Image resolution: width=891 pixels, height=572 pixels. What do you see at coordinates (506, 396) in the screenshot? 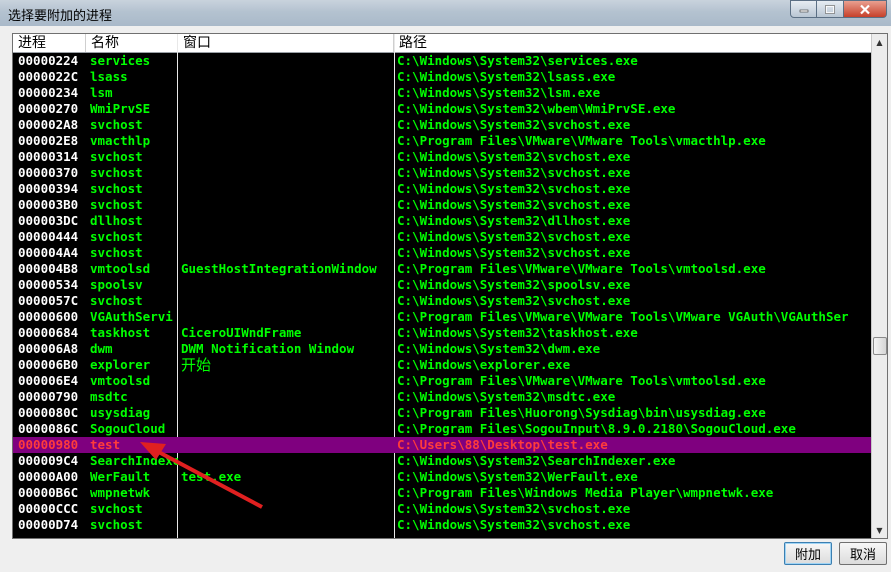
I see `process-path-cell: C:\Windows\System32\msdtc.exe` at bounding box center [506, 396].